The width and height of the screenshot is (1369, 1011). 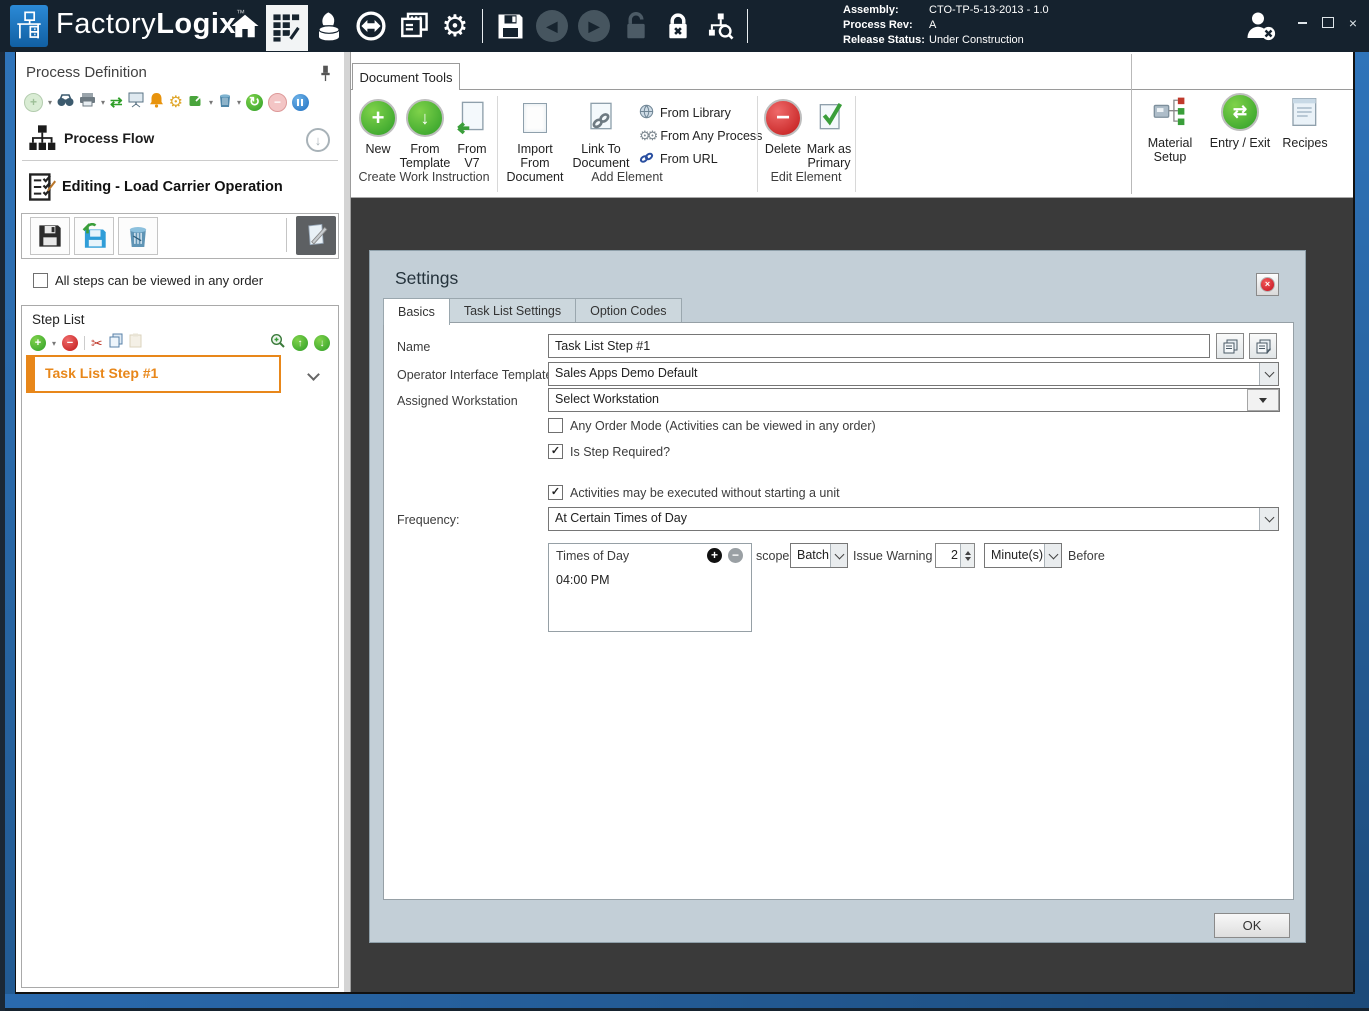 What do you see at coordinates (325, 76) in the screenshot?
I see `pin-icon` at bounding box center [325, 76].